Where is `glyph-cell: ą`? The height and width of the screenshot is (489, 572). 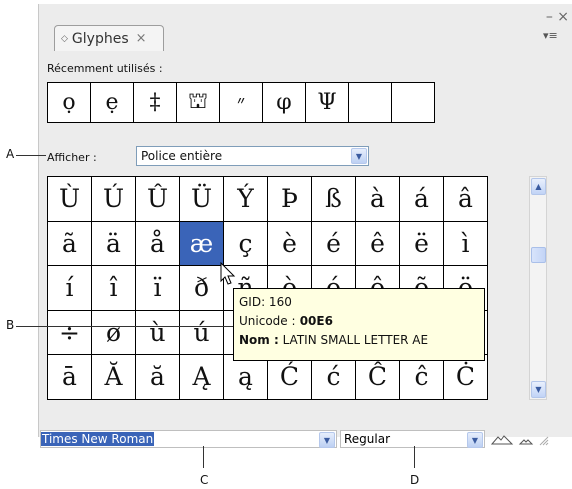 glyph-cell: ą is located at coordinates (246, 377).